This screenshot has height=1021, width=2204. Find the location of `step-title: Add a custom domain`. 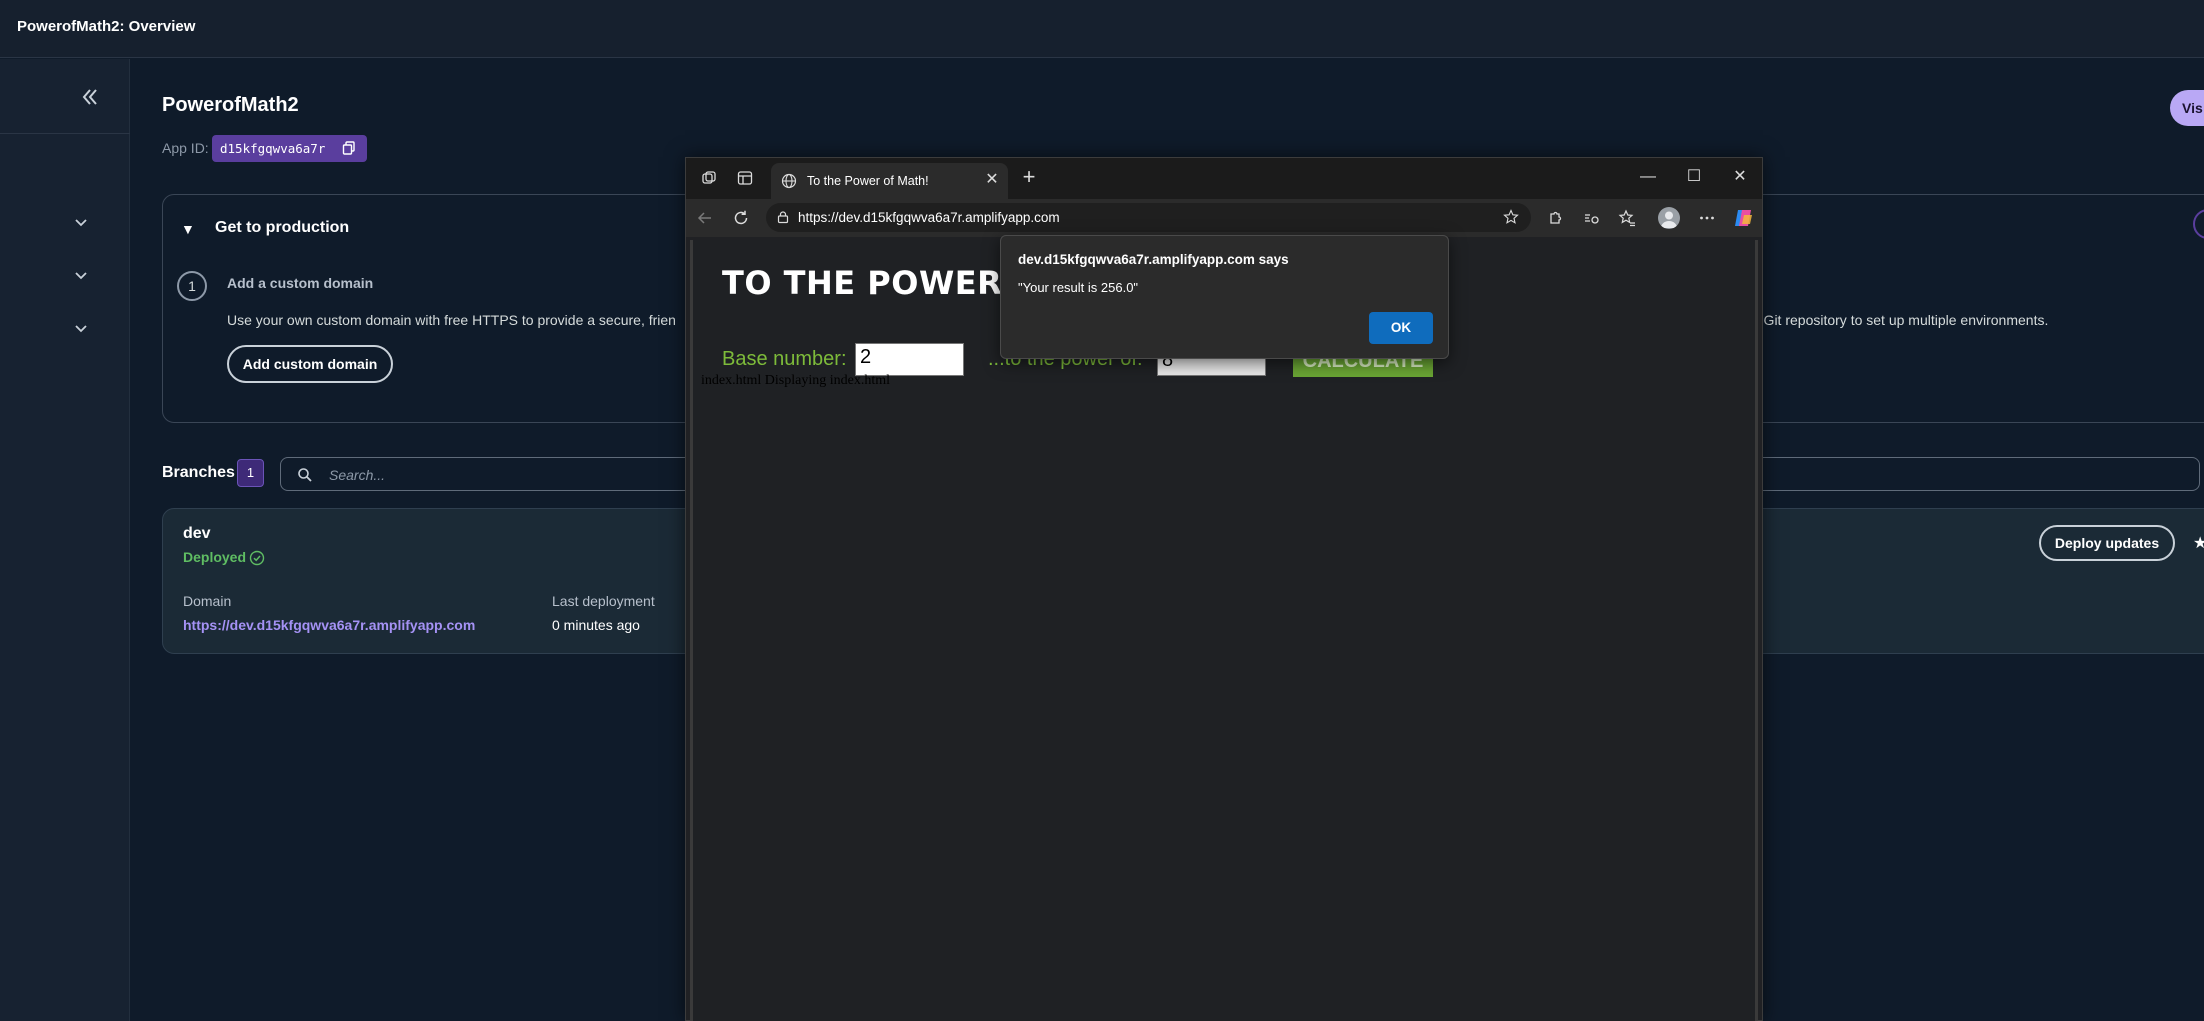

step-title: Add a custom domain is located at coordinates (300, 283).